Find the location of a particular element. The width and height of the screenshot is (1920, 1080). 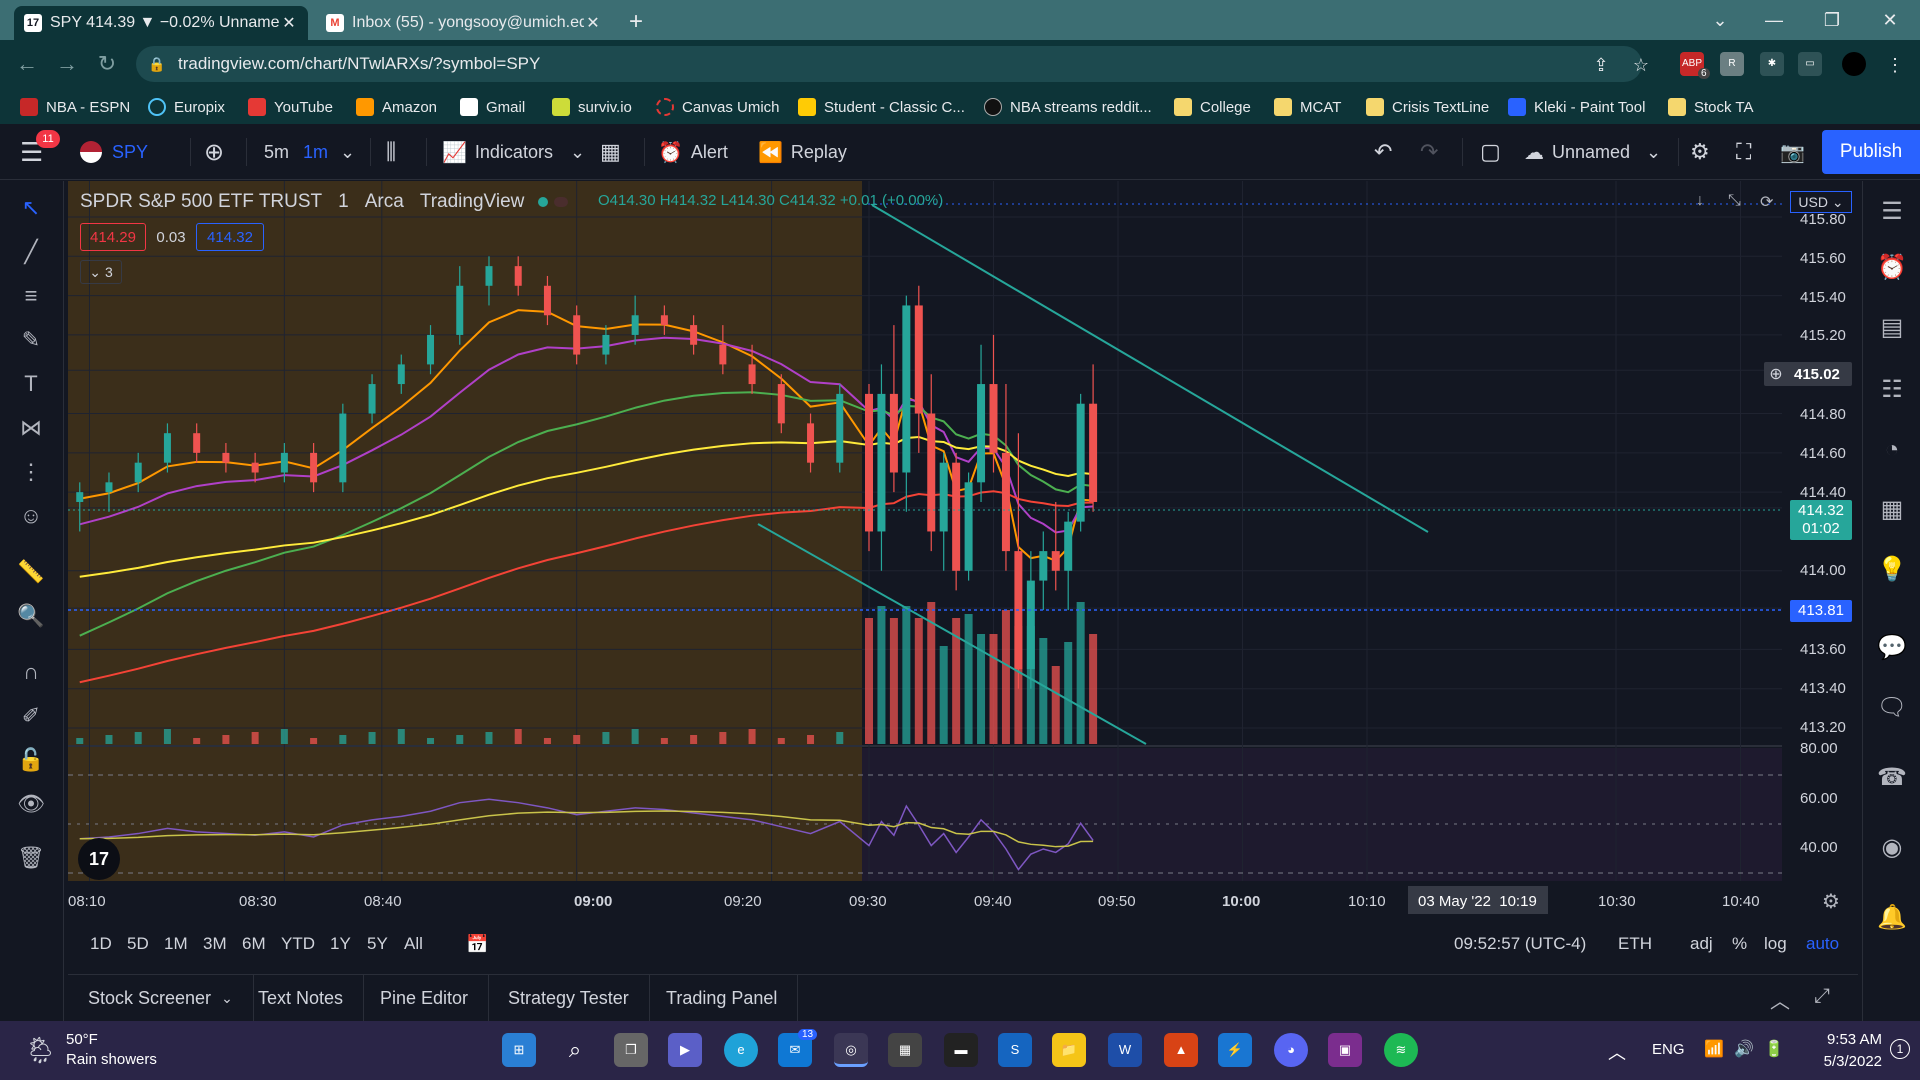

minimize-button: — is located at coordinates (1774, 20).